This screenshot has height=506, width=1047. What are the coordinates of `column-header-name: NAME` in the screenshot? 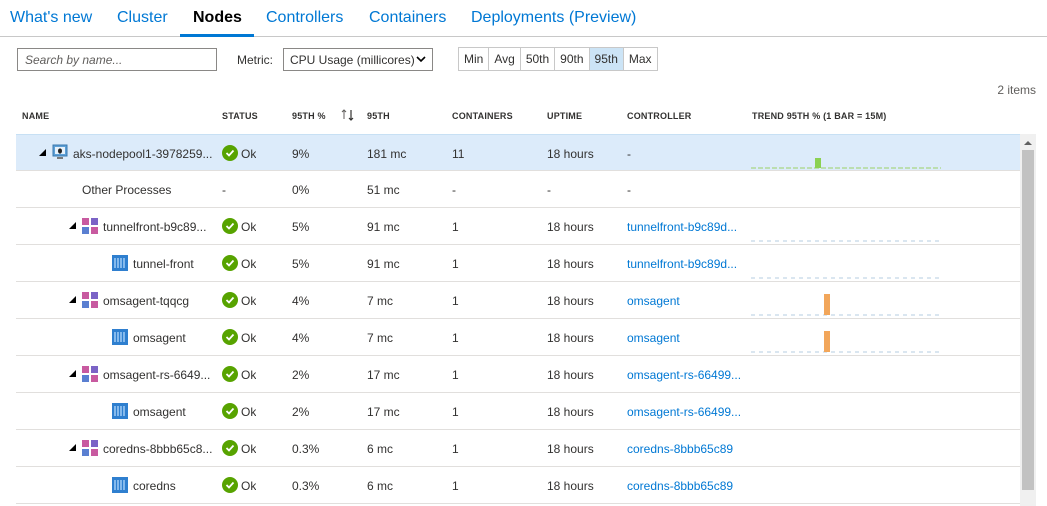 It's located at (35, 116).